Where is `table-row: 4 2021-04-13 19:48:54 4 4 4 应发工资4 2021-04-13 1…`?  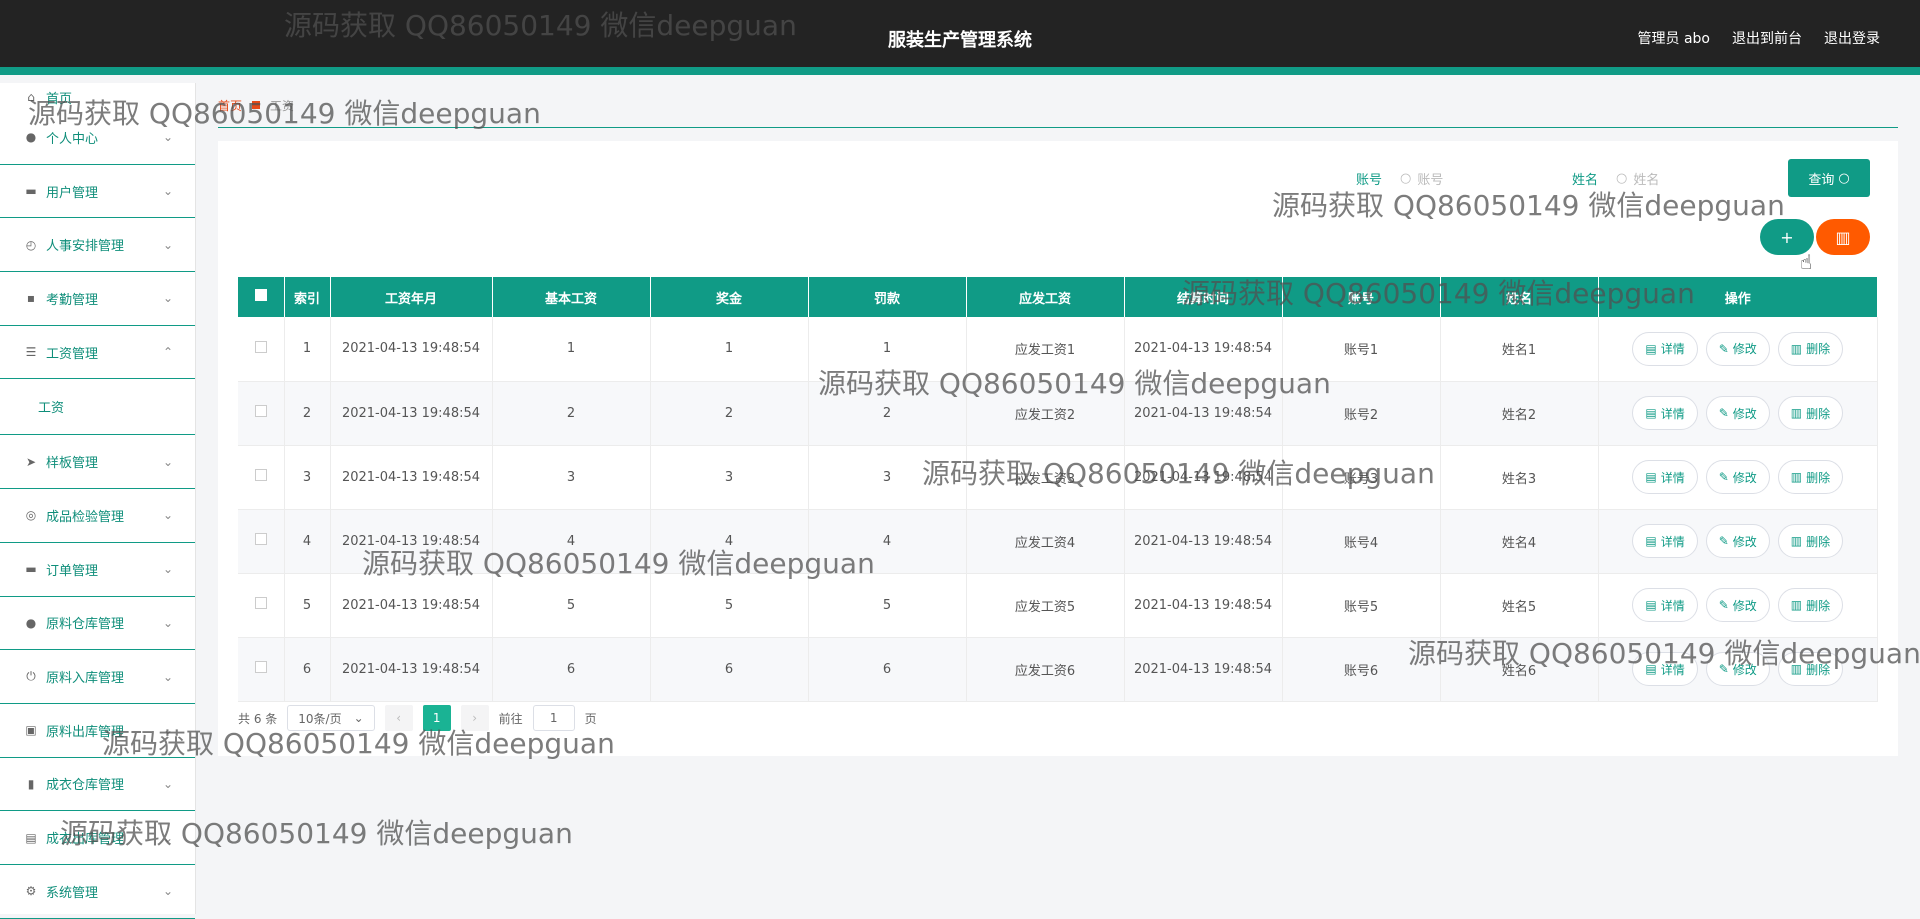
table-row: 4 2021-04-13 19:48:54 4 4 4 应发工资4 2021-04-13 1… is located at coordinates (1058, 541).